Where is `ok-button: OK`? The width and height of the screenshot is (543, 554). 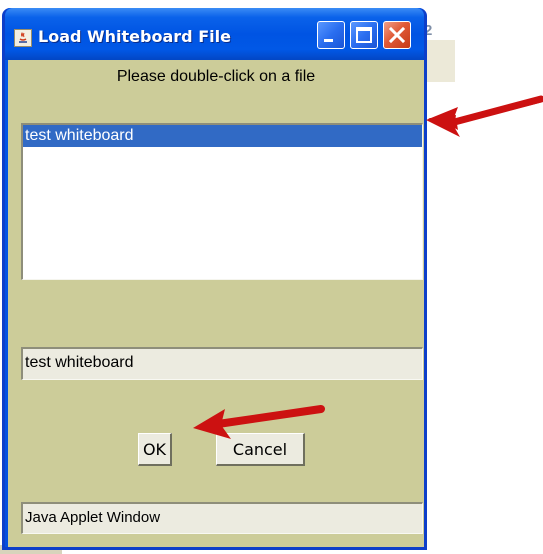 ok-button: OK is located at coordinates (155, 449).